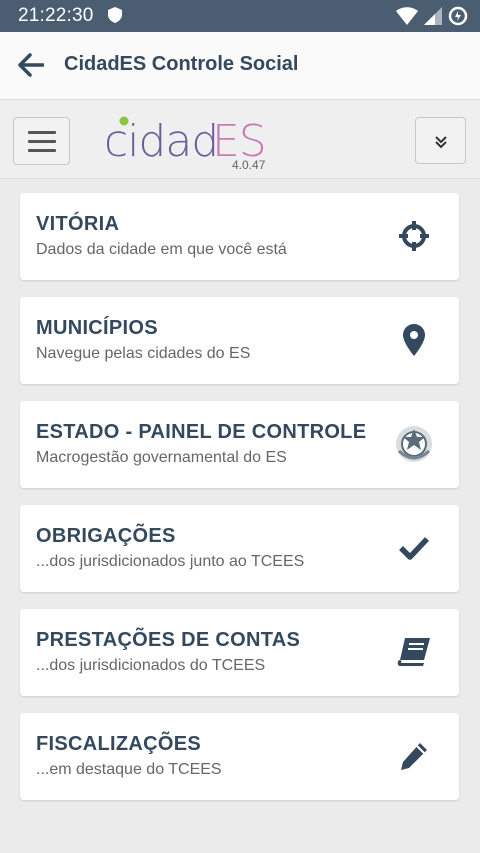  What do you see at coordinates (239, 756) in the screenshot?
I see `card-fiscalizacoes: FISCALIZAÇÕES ...em destaque do TCEES` at bounding box center [239, 756].